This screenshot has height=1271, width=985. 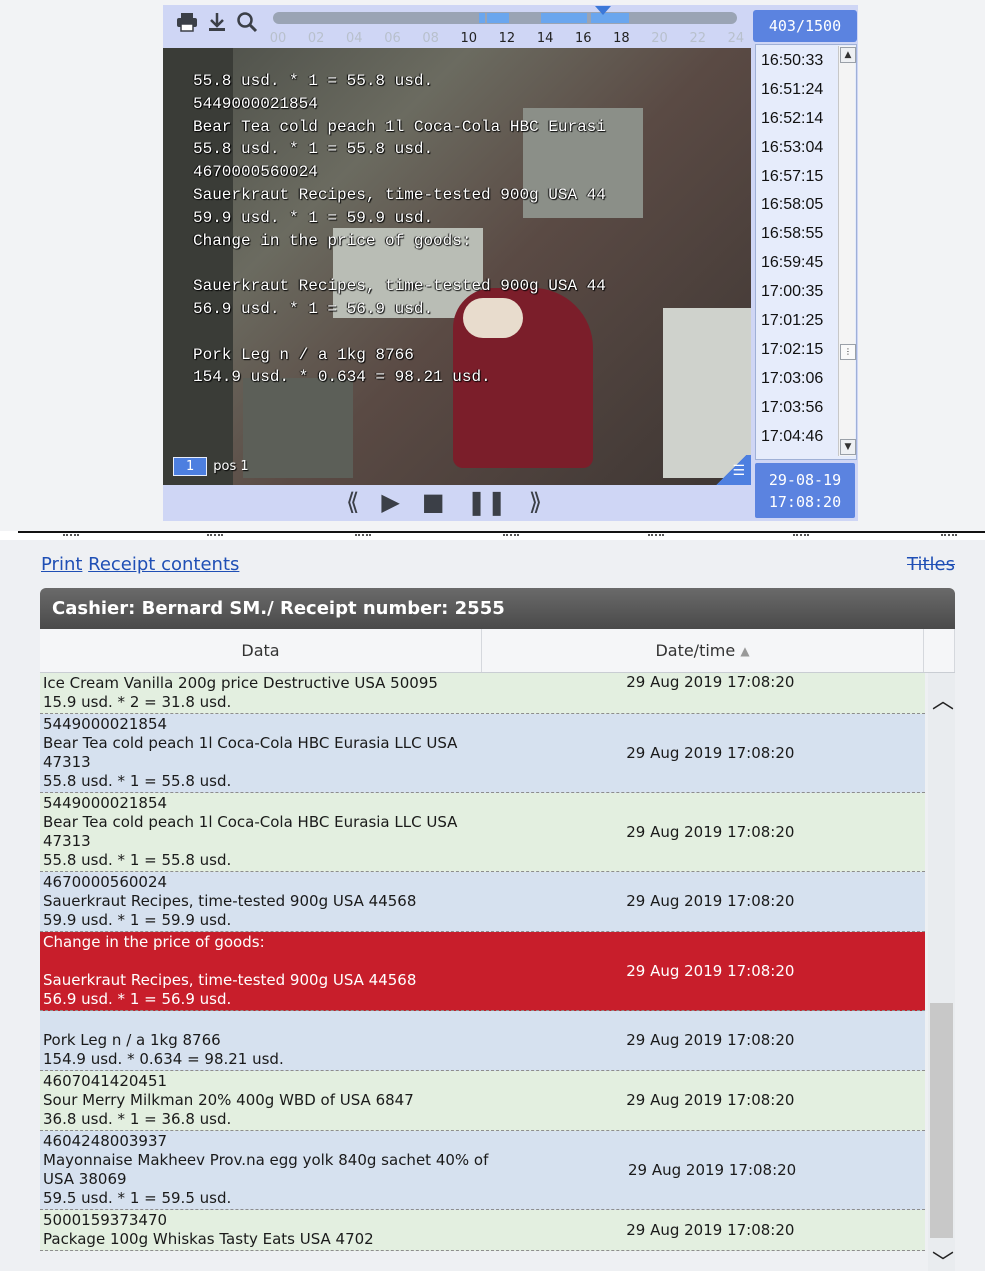 I want to click on timeline-hour-label: 06, so click(x=392, y=38).